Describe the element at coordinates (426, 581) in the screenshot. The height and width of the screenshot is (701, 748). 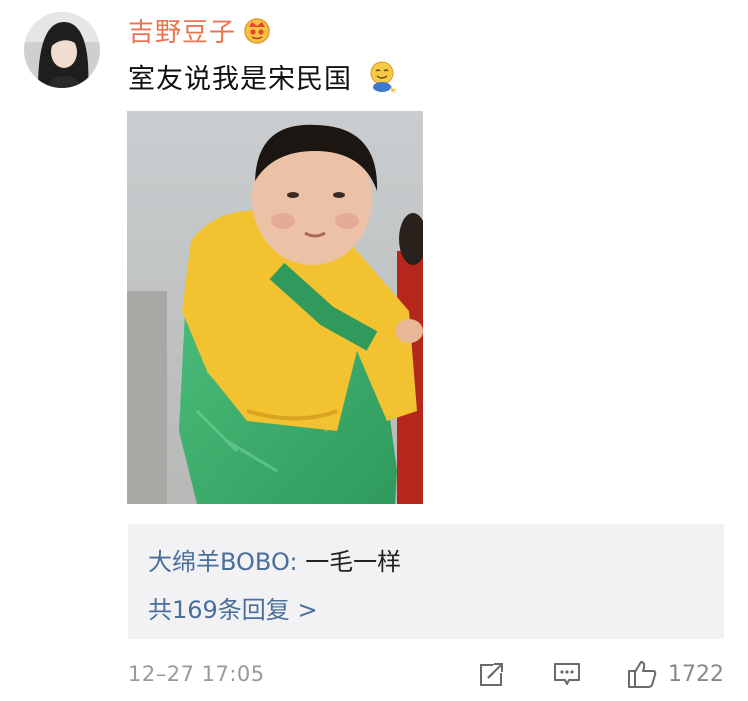
I see `reply-preview: 大绵羊BOBO: 一毛一样 共169条回复 >` at that location.